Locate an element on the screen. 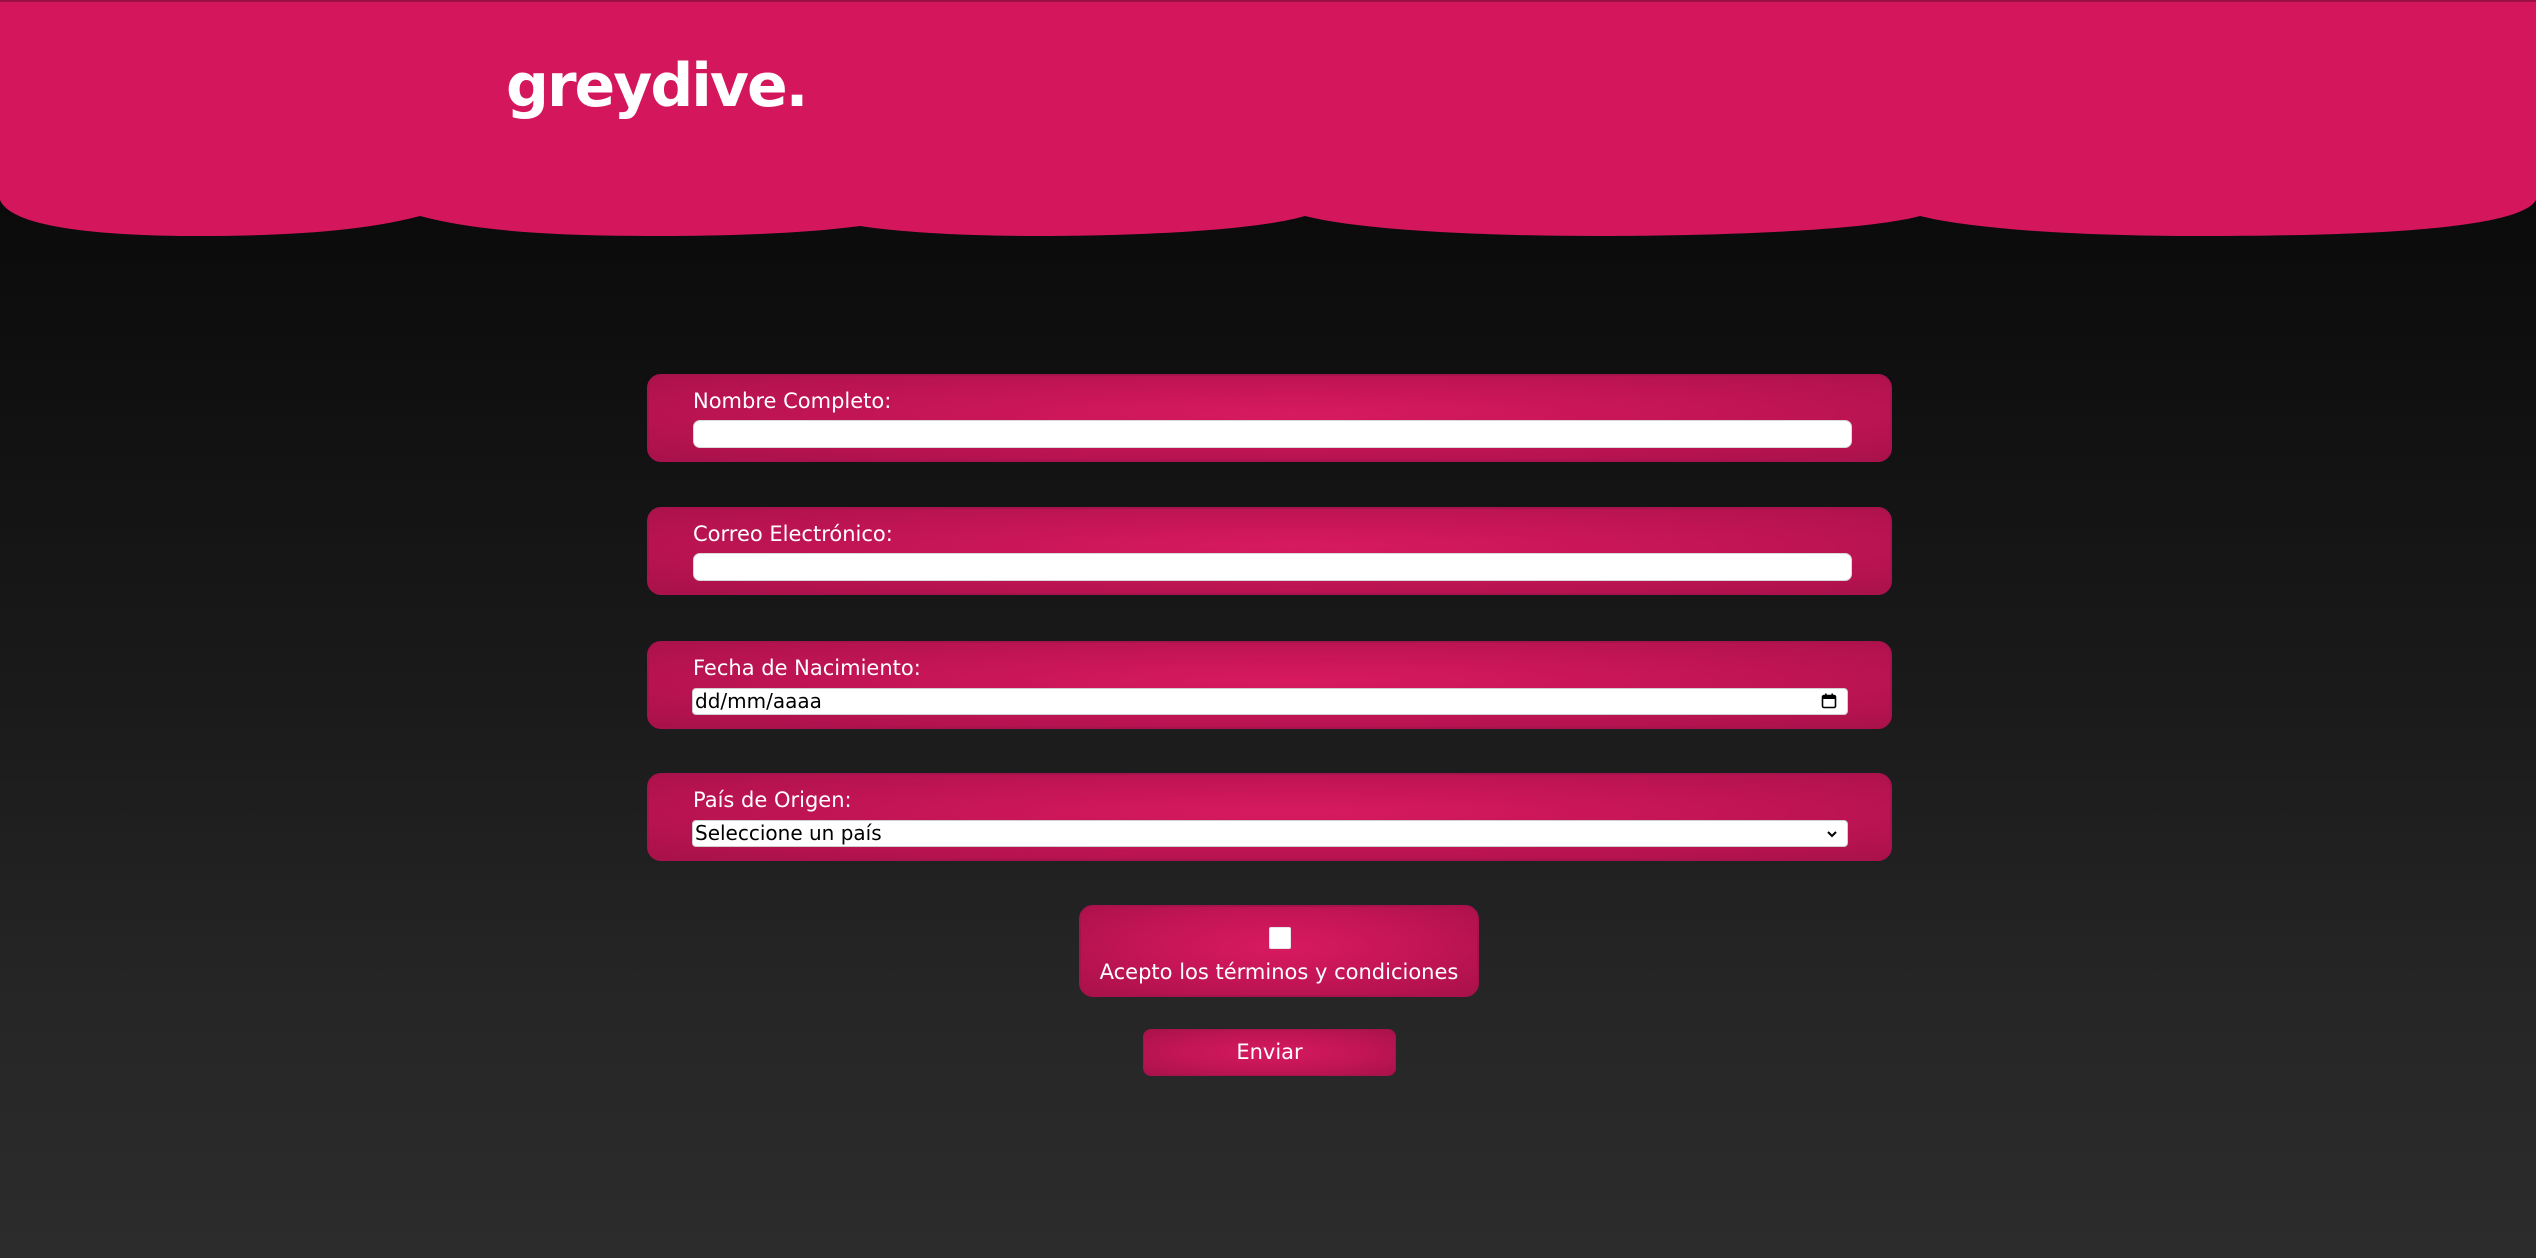 The width and height of the screenshot is (2536, 1258). birthdate-input: dd/mm/aaaa is located at coordinates (1270, 701).